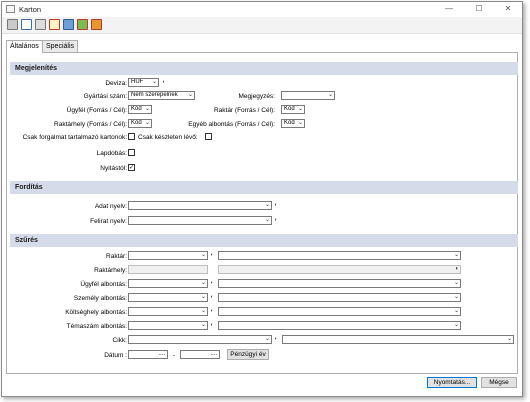 The image size is (530, 402). I want to click on cost-sub-name-select: ⌄, so click(339, 311).